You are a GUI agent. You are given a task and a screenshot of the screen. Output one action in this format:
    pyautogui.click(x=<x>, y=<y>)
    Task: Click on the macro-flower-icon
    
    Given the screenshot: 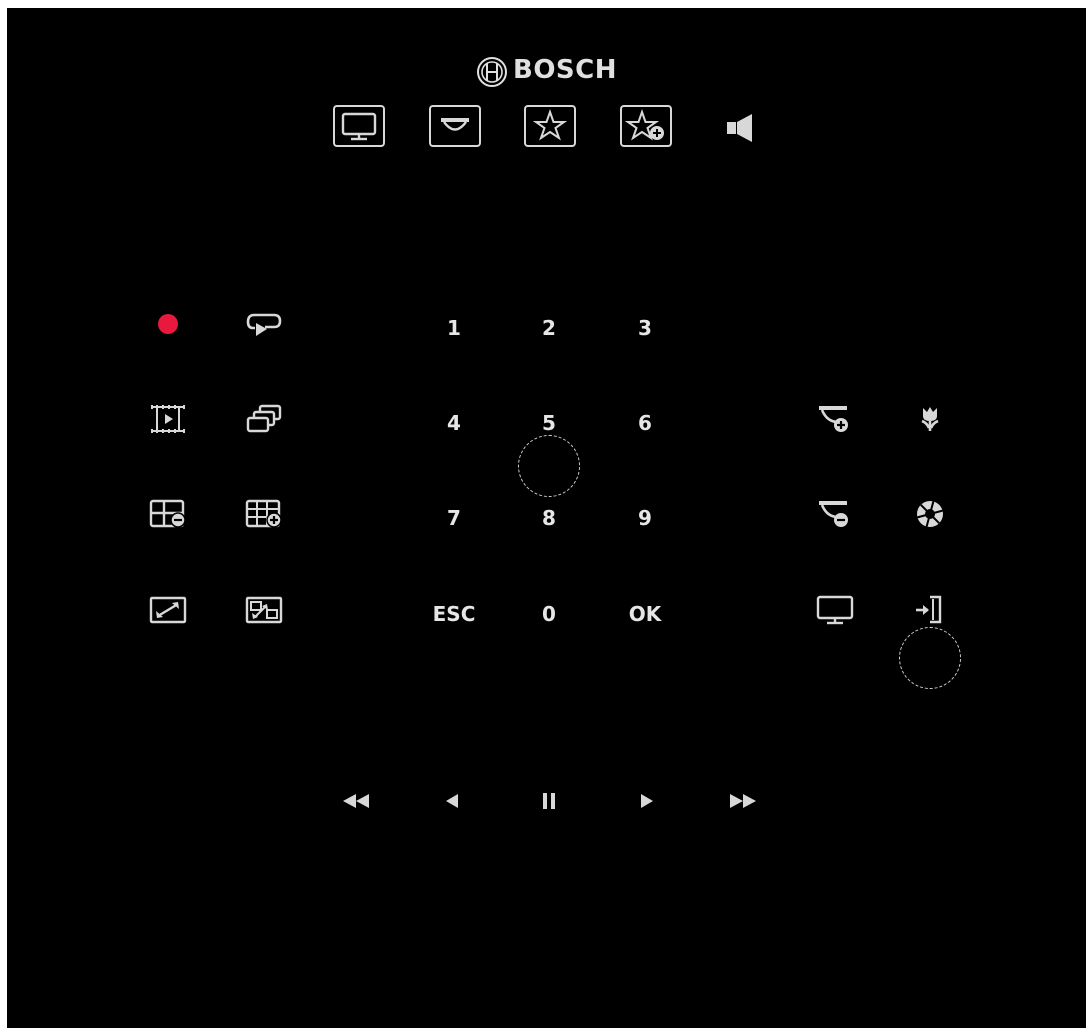 What is the action you would take?
    pyautogui.click(x=930, y=419)
    